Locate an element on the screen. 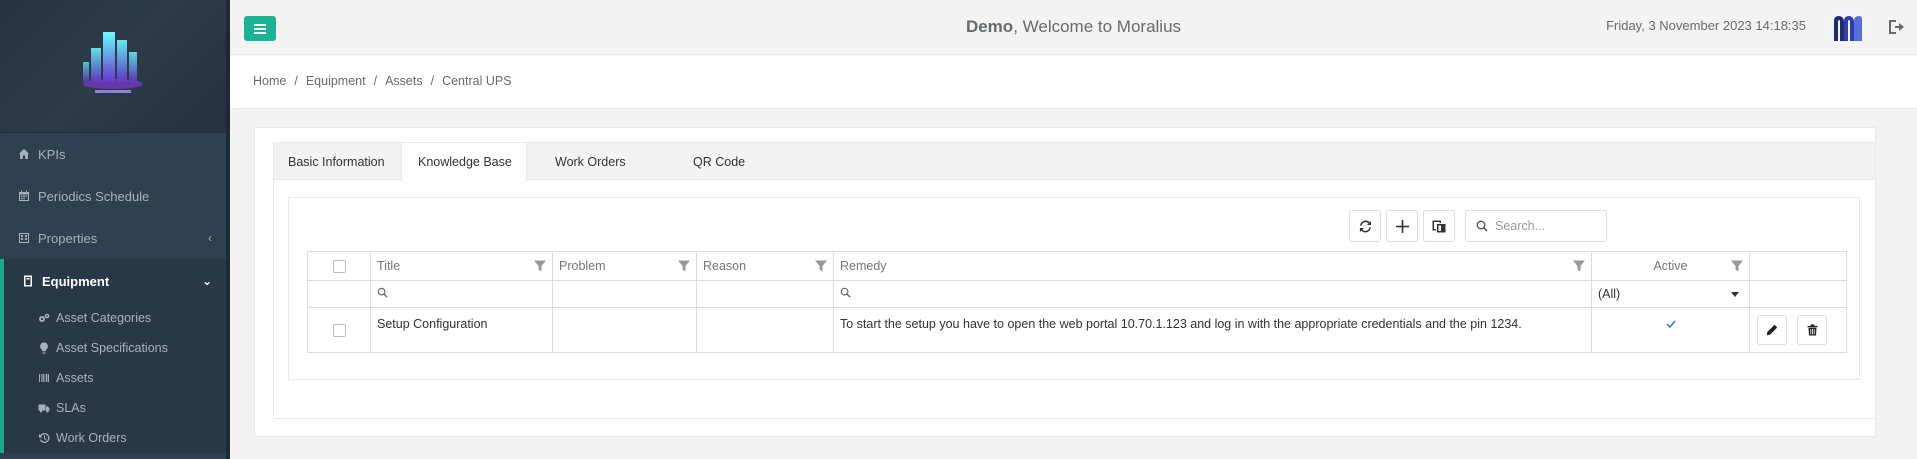 The width and height of the screenshot is (1917, 459). breadcrumb: Home / Equipment / Assets / Central UPS is located at coordinates (382, 81).